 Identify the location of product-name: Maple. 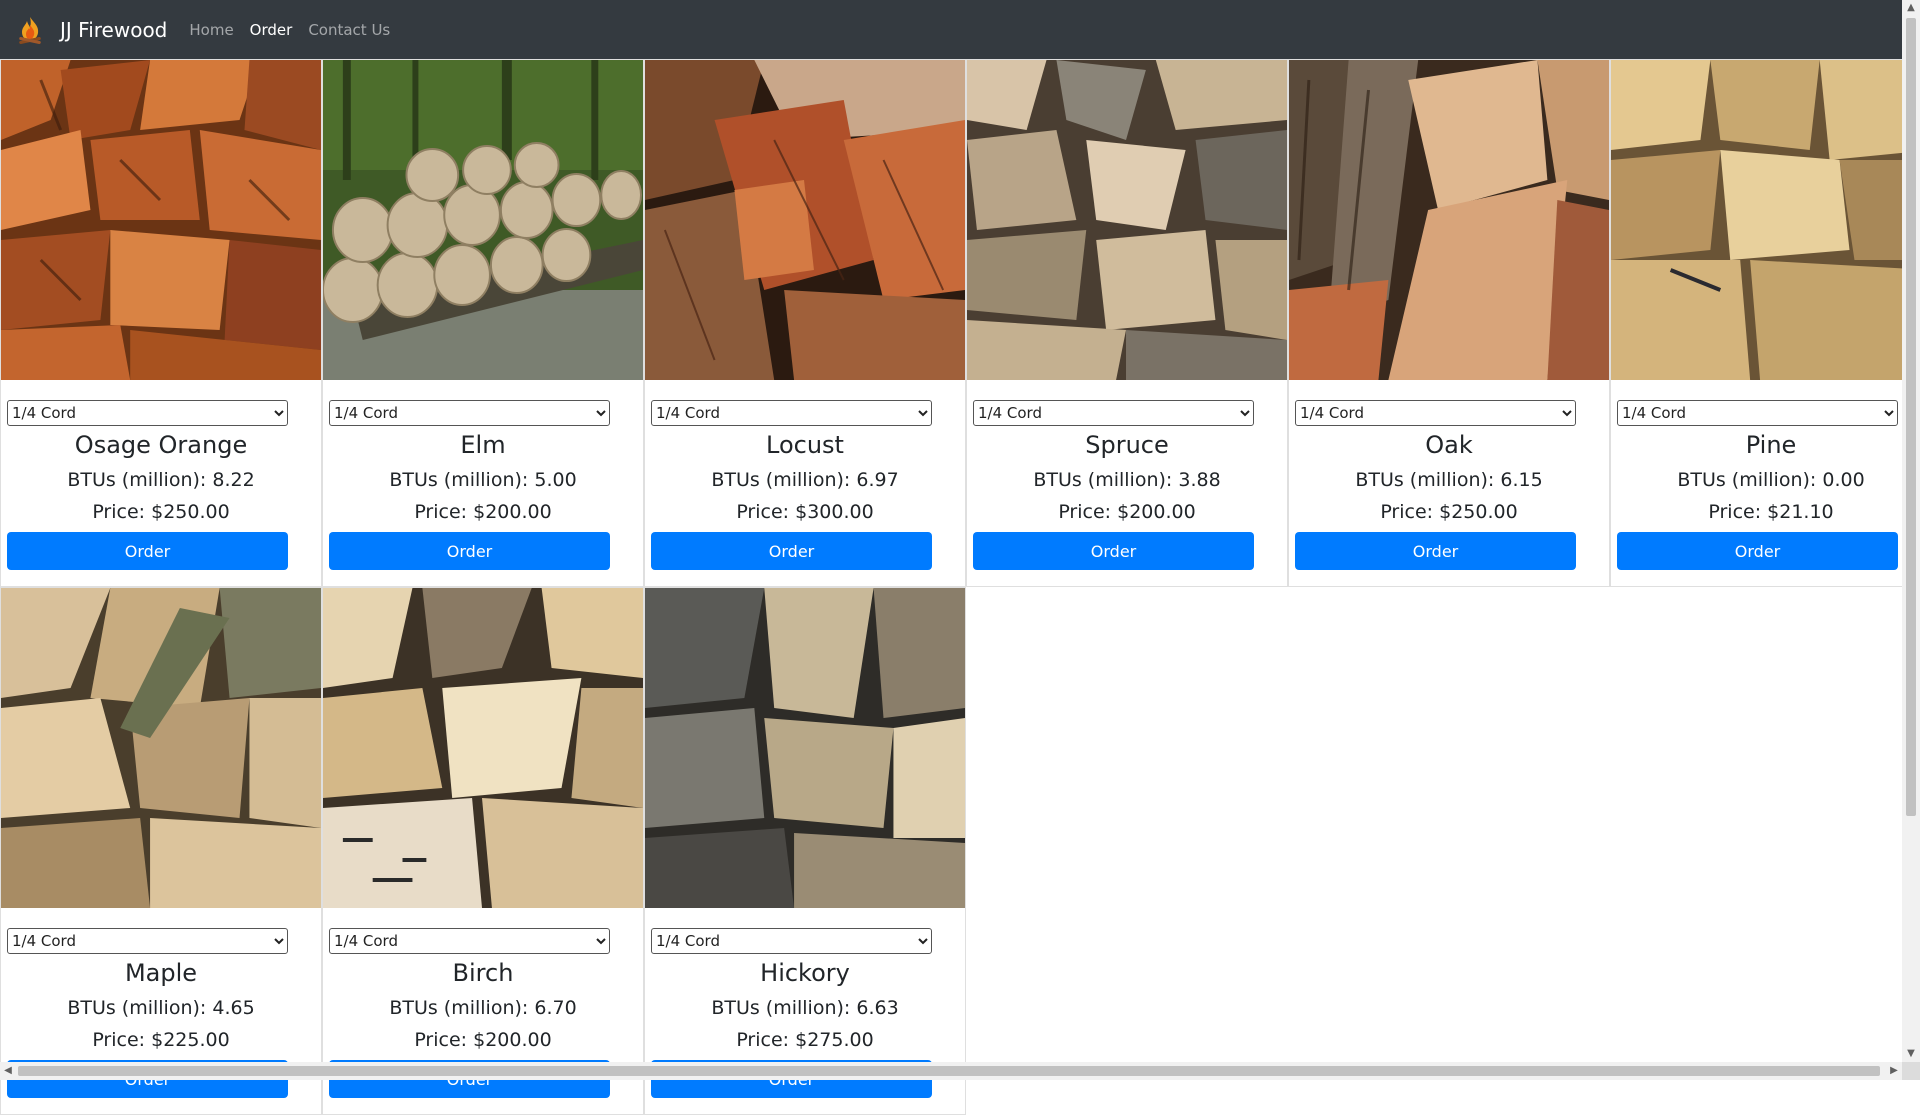
(161, 973).